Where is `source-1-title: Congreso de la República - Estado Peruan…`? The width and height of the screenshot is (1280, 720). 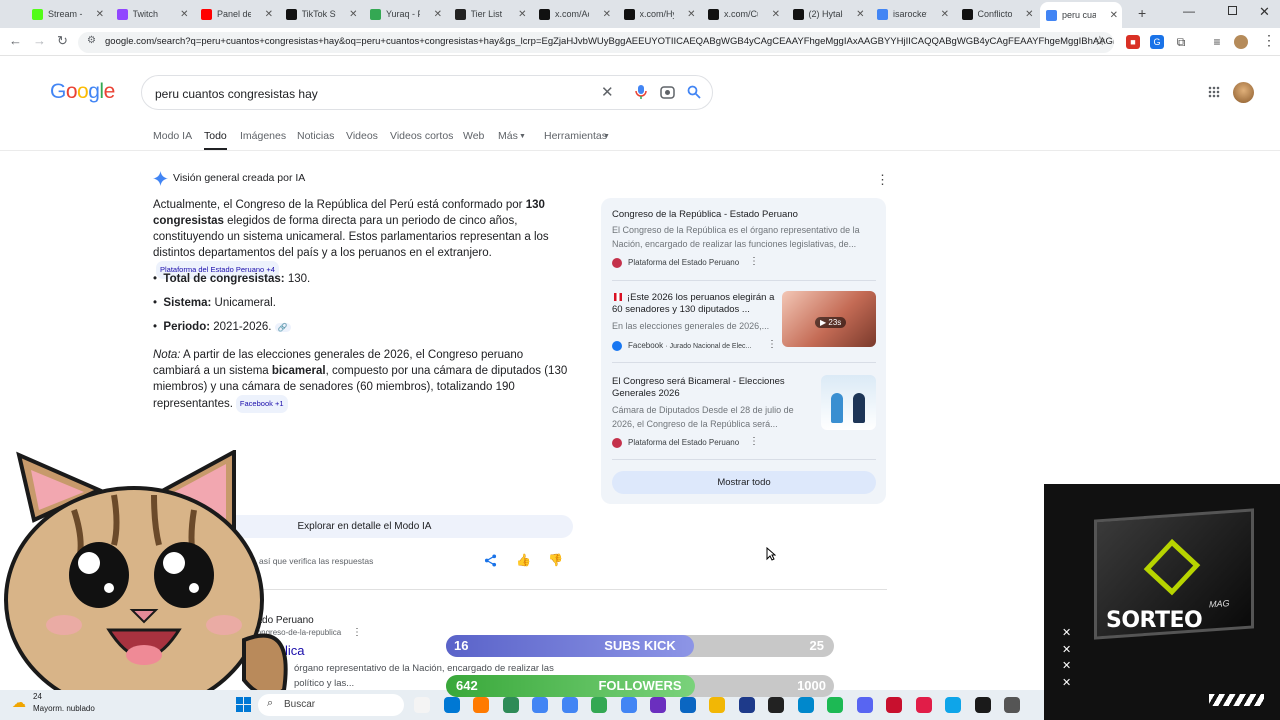 source-1-title: Congreso de la República - Estado Peruan… is located at coordinates (737, 215).